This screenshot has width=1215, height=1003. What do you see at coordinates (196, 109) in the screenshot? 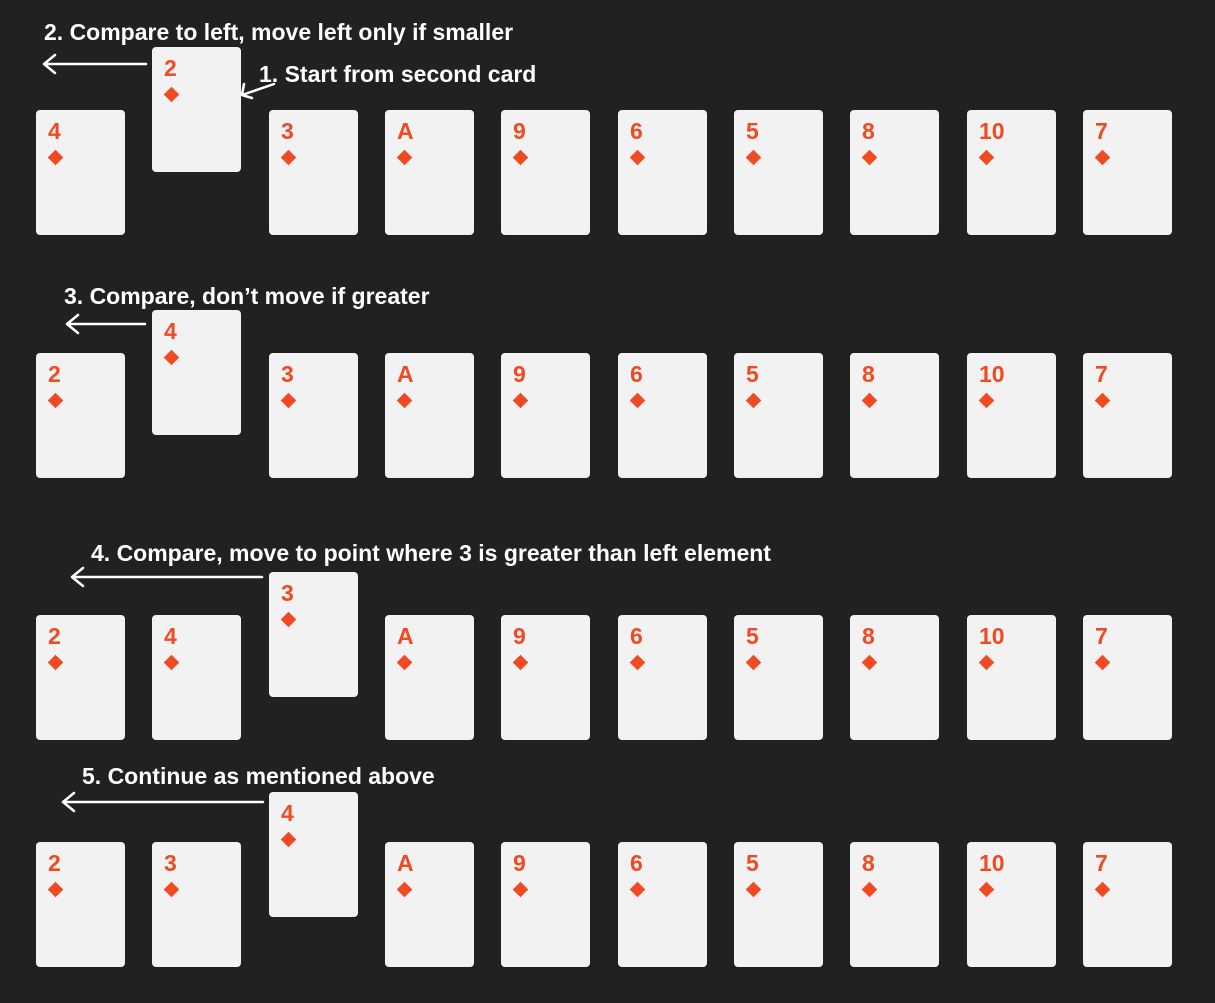
I see `lifted-card: 2` at bounding box center [196, 109].